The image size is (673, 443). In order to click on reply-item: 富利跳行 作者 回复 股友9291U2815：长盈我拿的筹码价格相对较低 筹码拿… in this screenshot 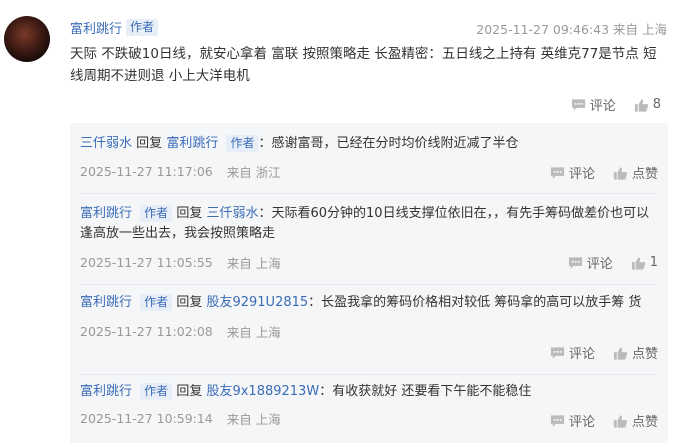, I will do `click(370, 317)`.